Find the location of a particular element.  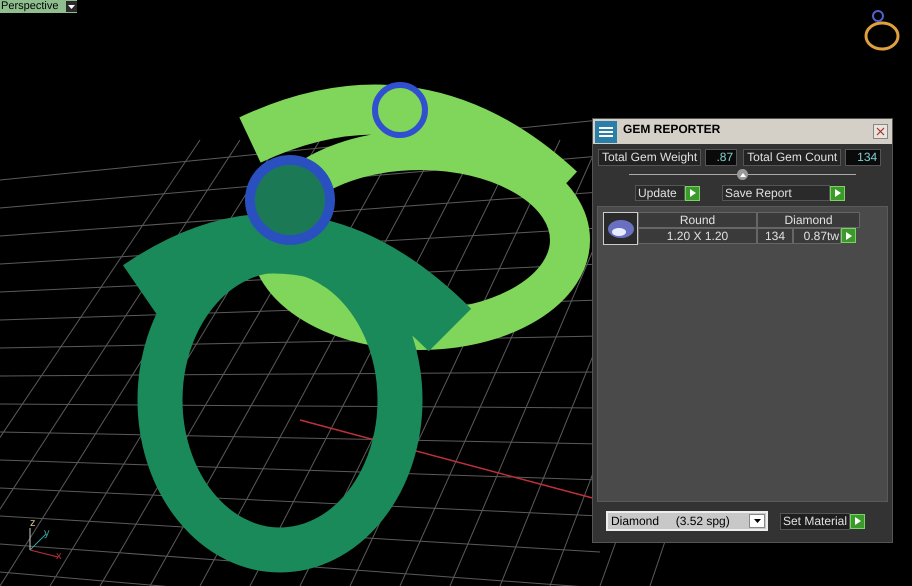

total-count-label: Total Gem Count is located at coordinates (792, 157).